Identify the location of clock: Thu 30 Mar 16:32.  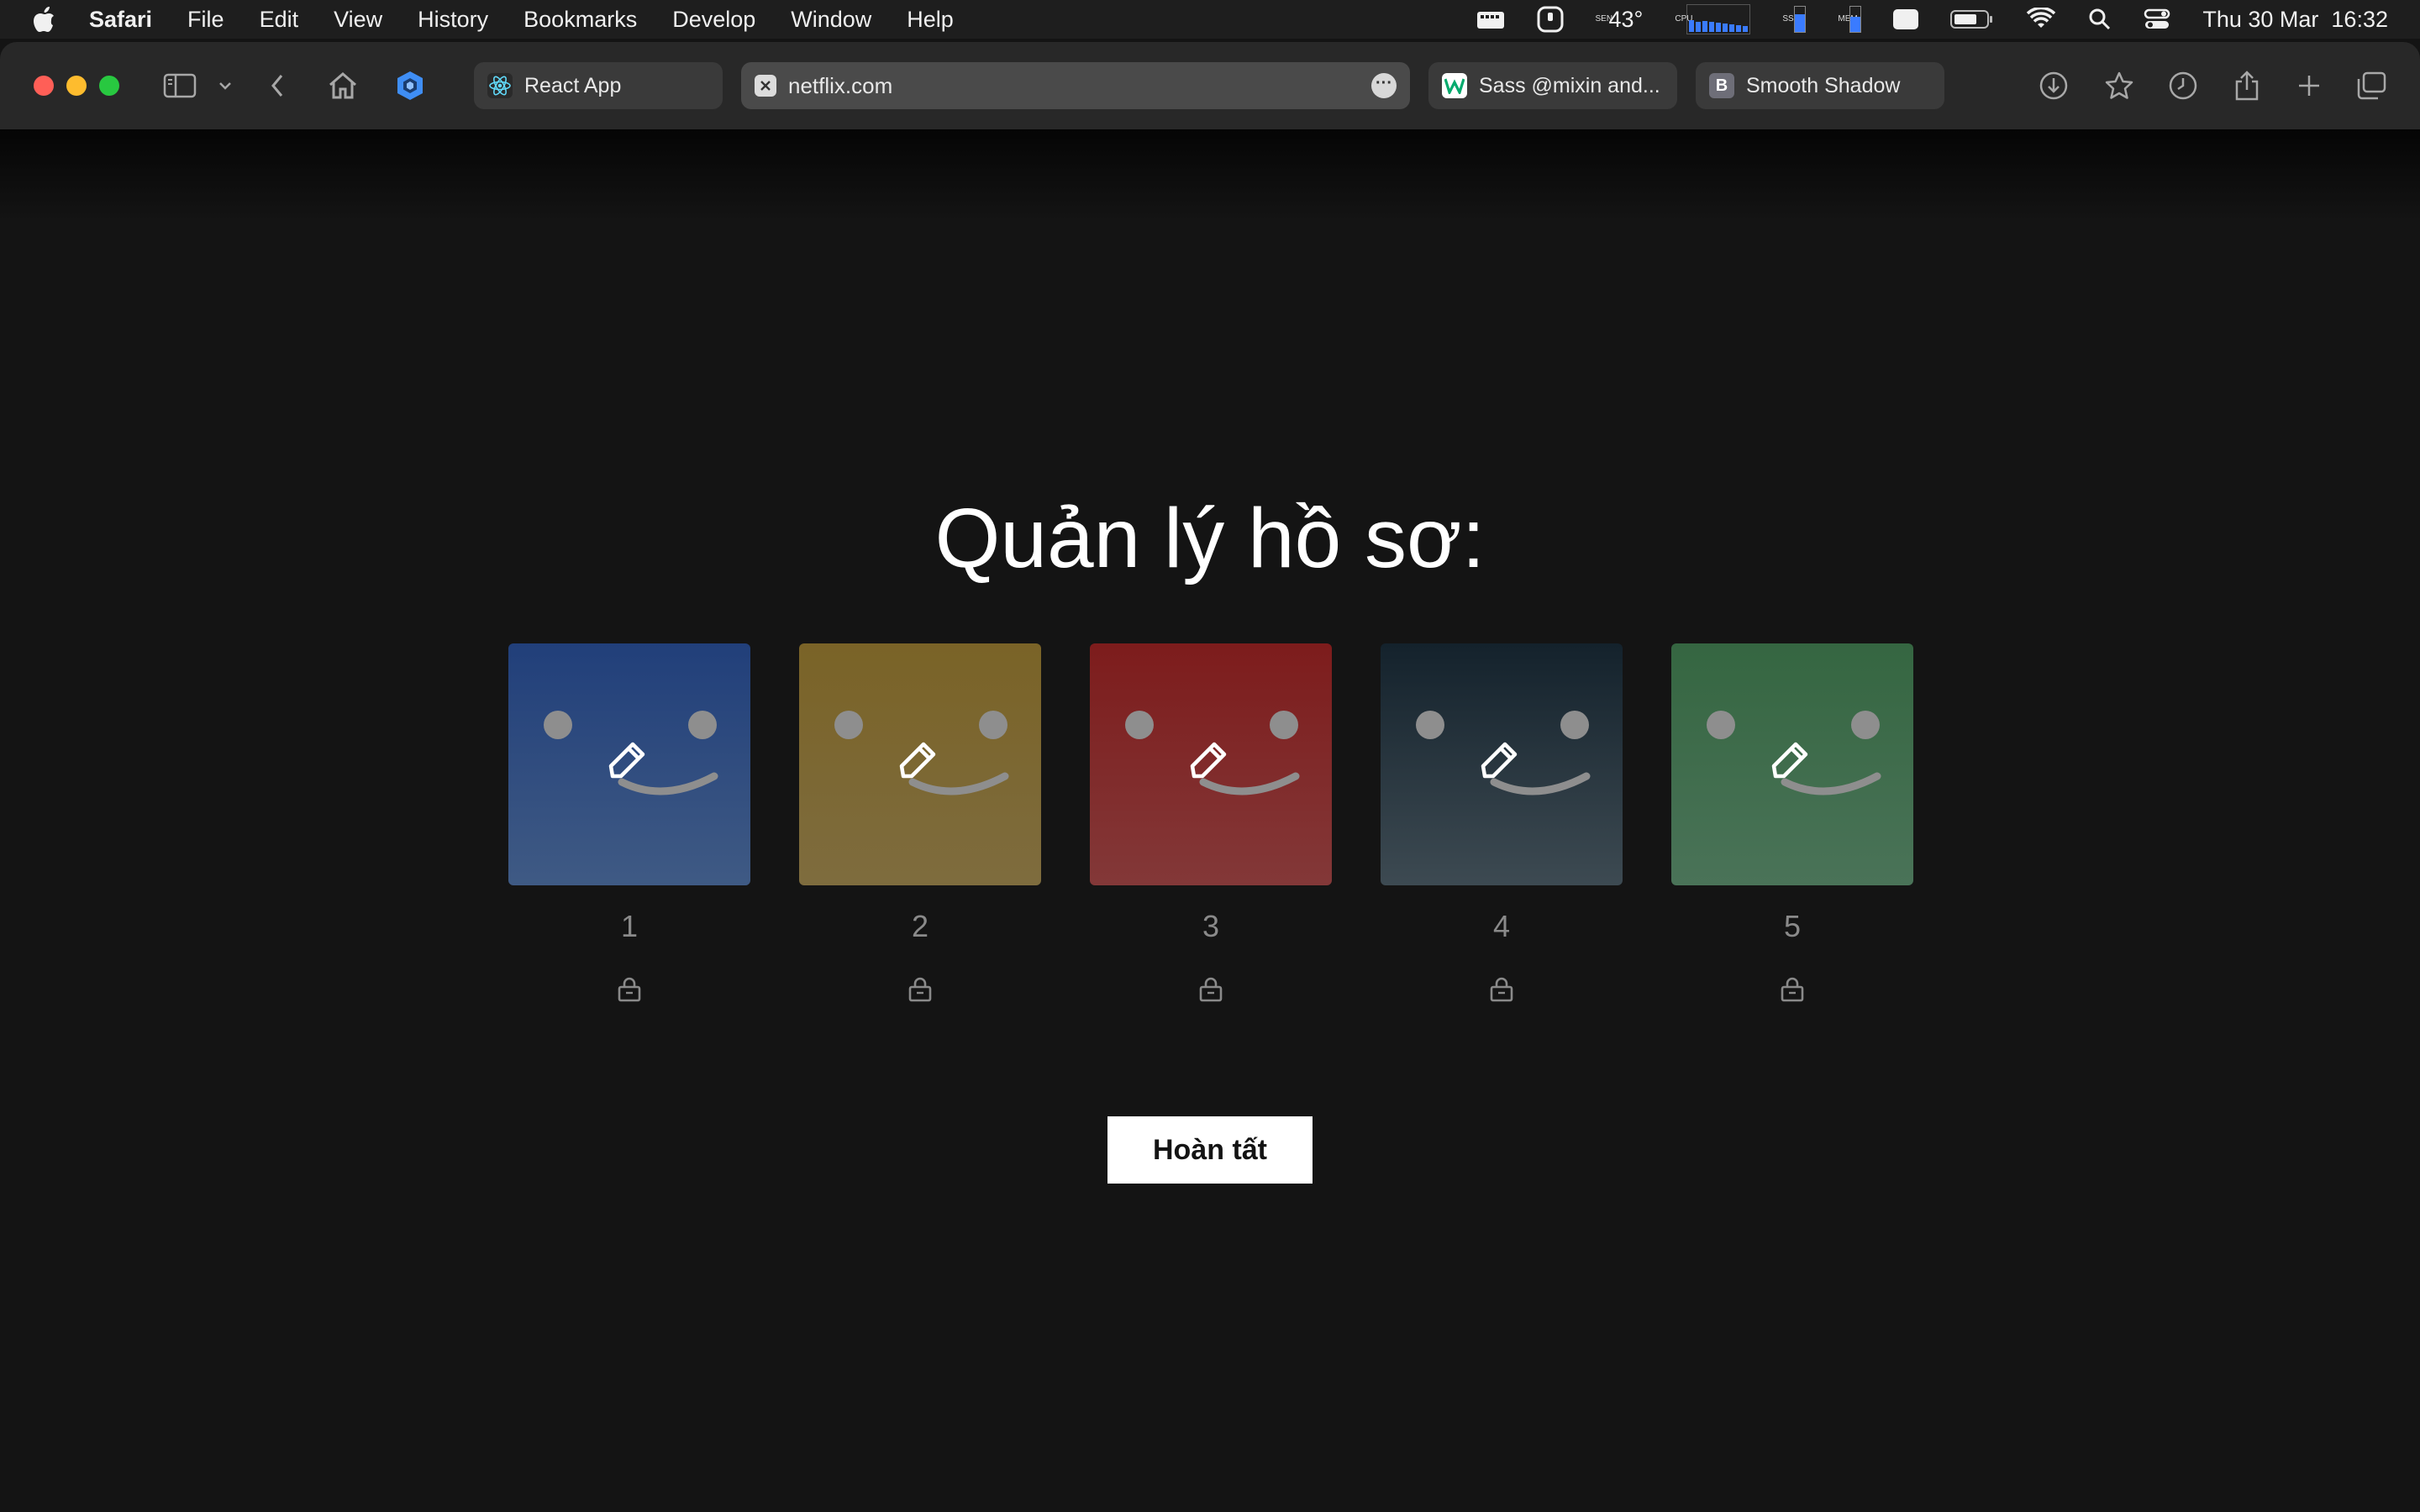
(2295, 20).